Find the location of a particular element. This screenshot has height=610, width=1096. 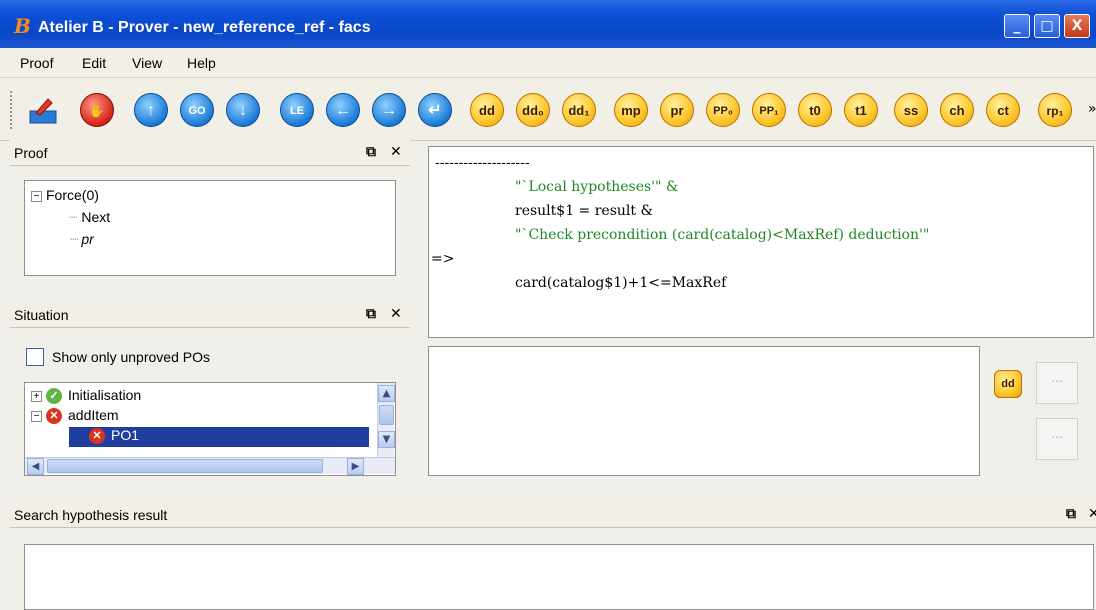

situation-tree: + ✓ Initialisation − ✕ addItem ✕ PO1 ▲ ▼ ◀ ▶ is located at coordinates (210, 429).